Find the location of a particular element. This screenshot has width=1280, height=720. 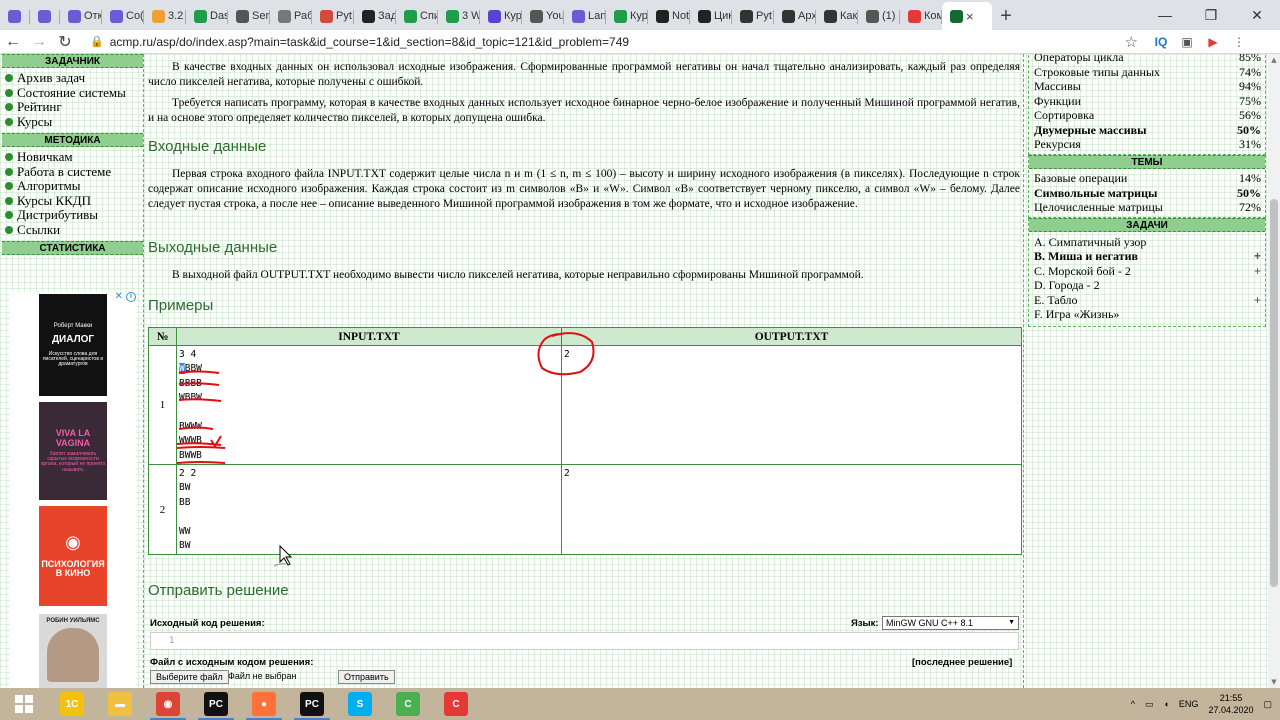

browser-tab: You is located at coordinates (543, 16).